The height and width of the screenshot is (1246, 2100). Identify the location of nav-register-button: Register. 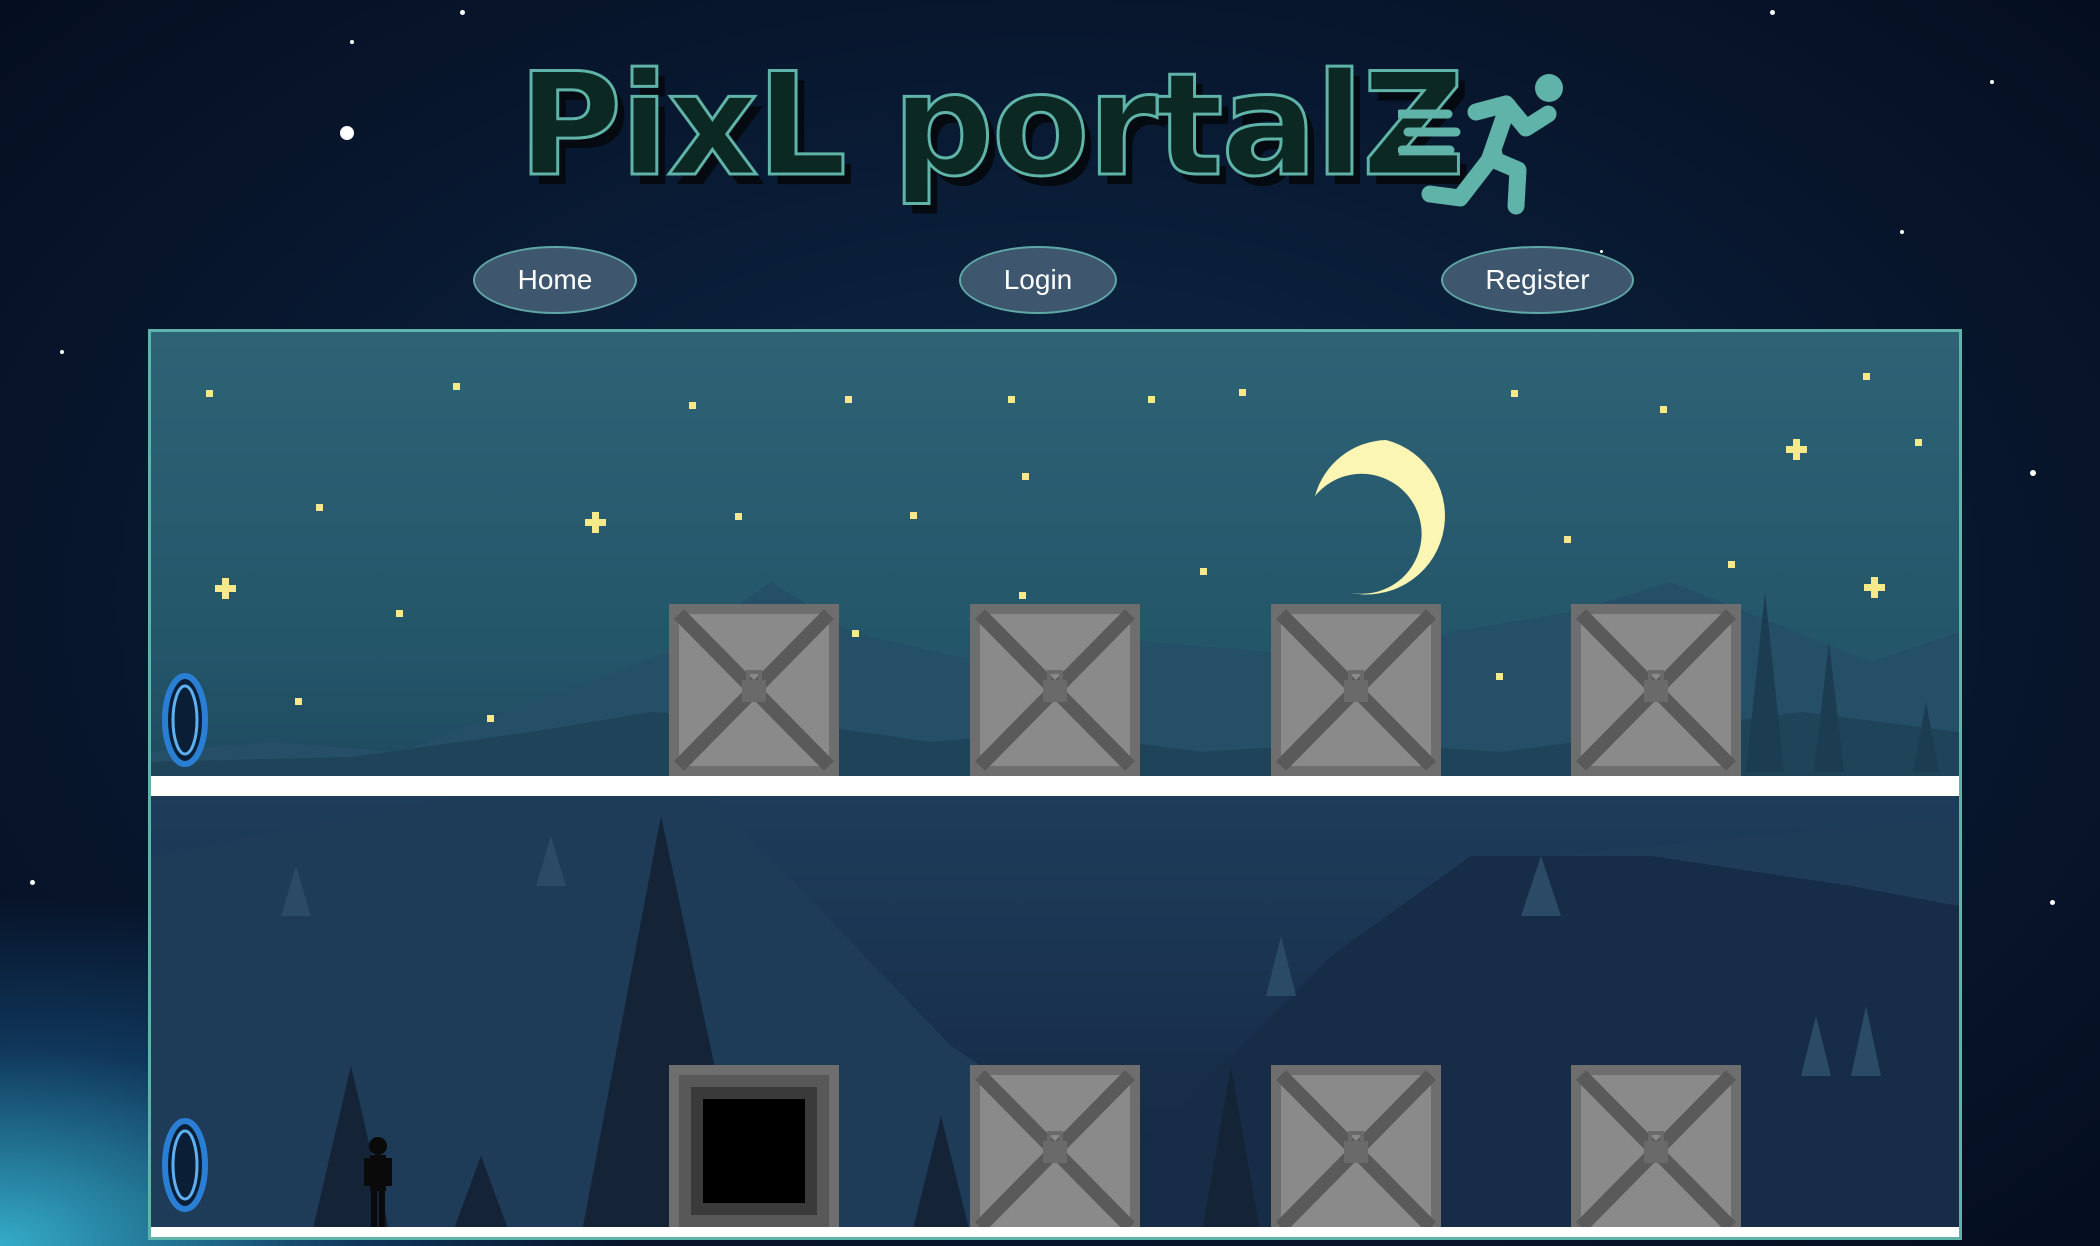
(1537, 280).